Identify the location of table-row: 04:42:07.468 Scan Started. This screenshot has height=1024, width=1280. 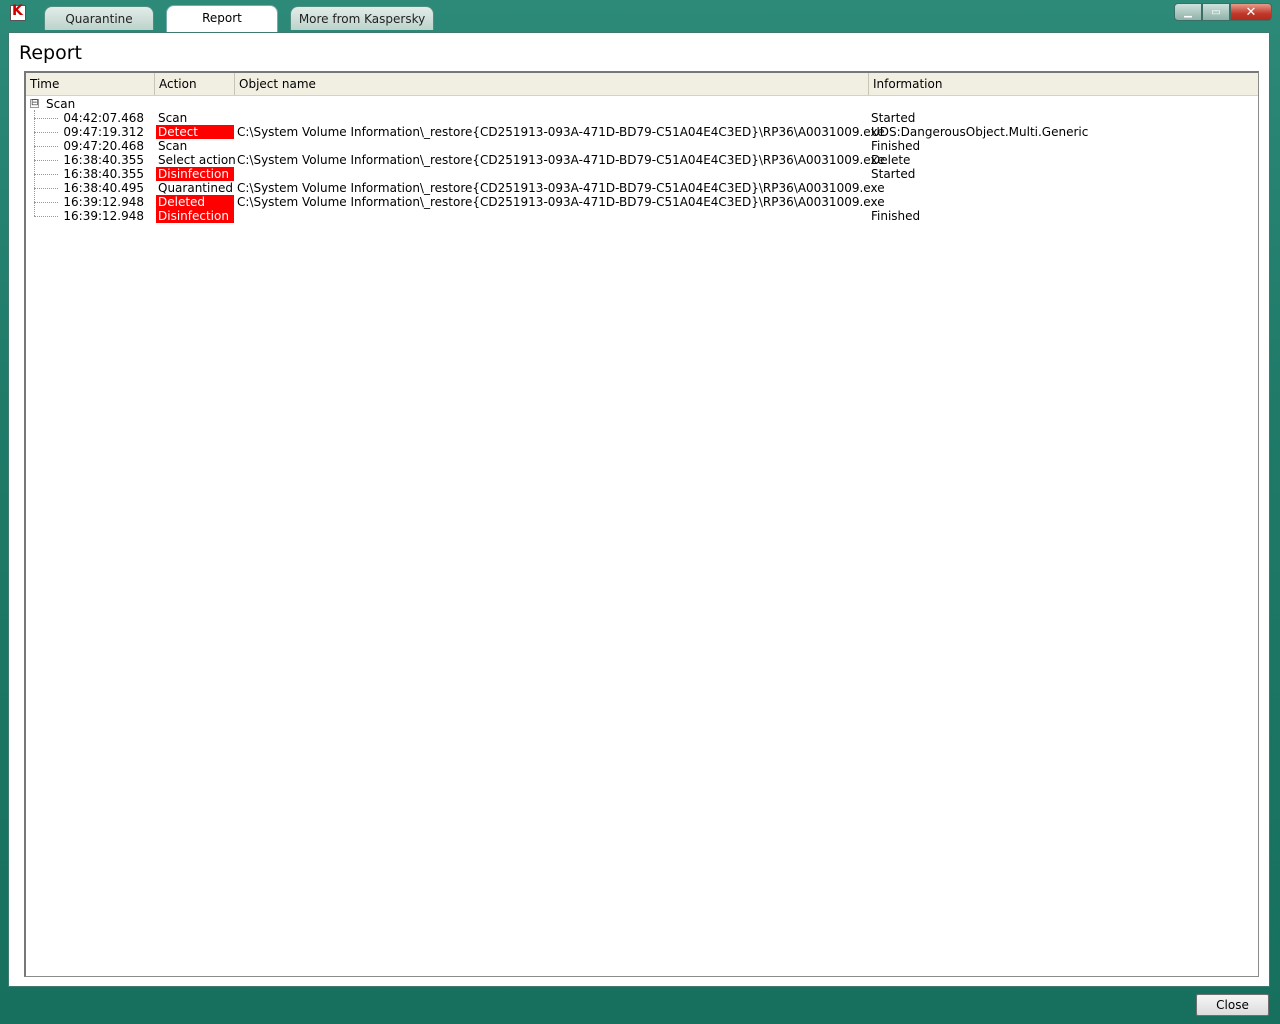
(642, 118).